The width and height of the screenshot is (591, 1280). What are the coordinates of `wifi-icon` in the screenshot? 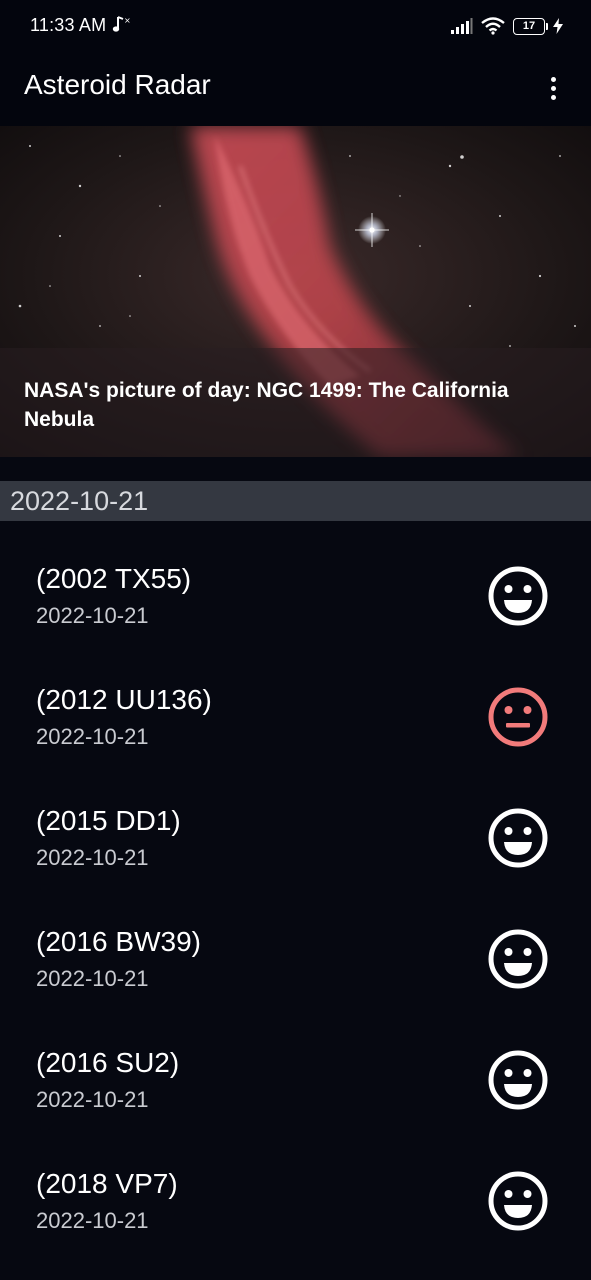 It's located at (493, 26).